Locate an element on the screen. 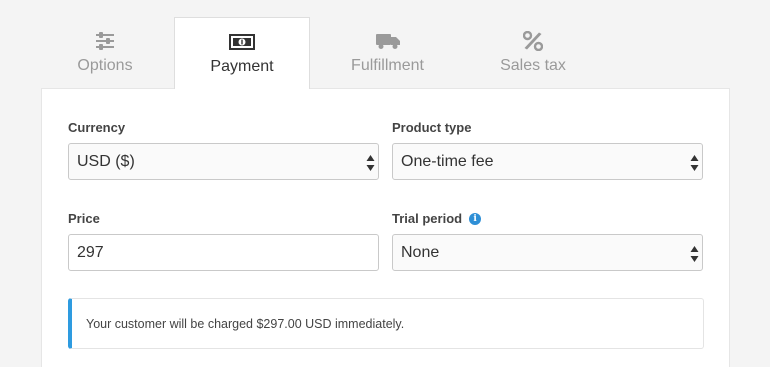  trial-period-label: Trial period is located at coordinates (427, 218).